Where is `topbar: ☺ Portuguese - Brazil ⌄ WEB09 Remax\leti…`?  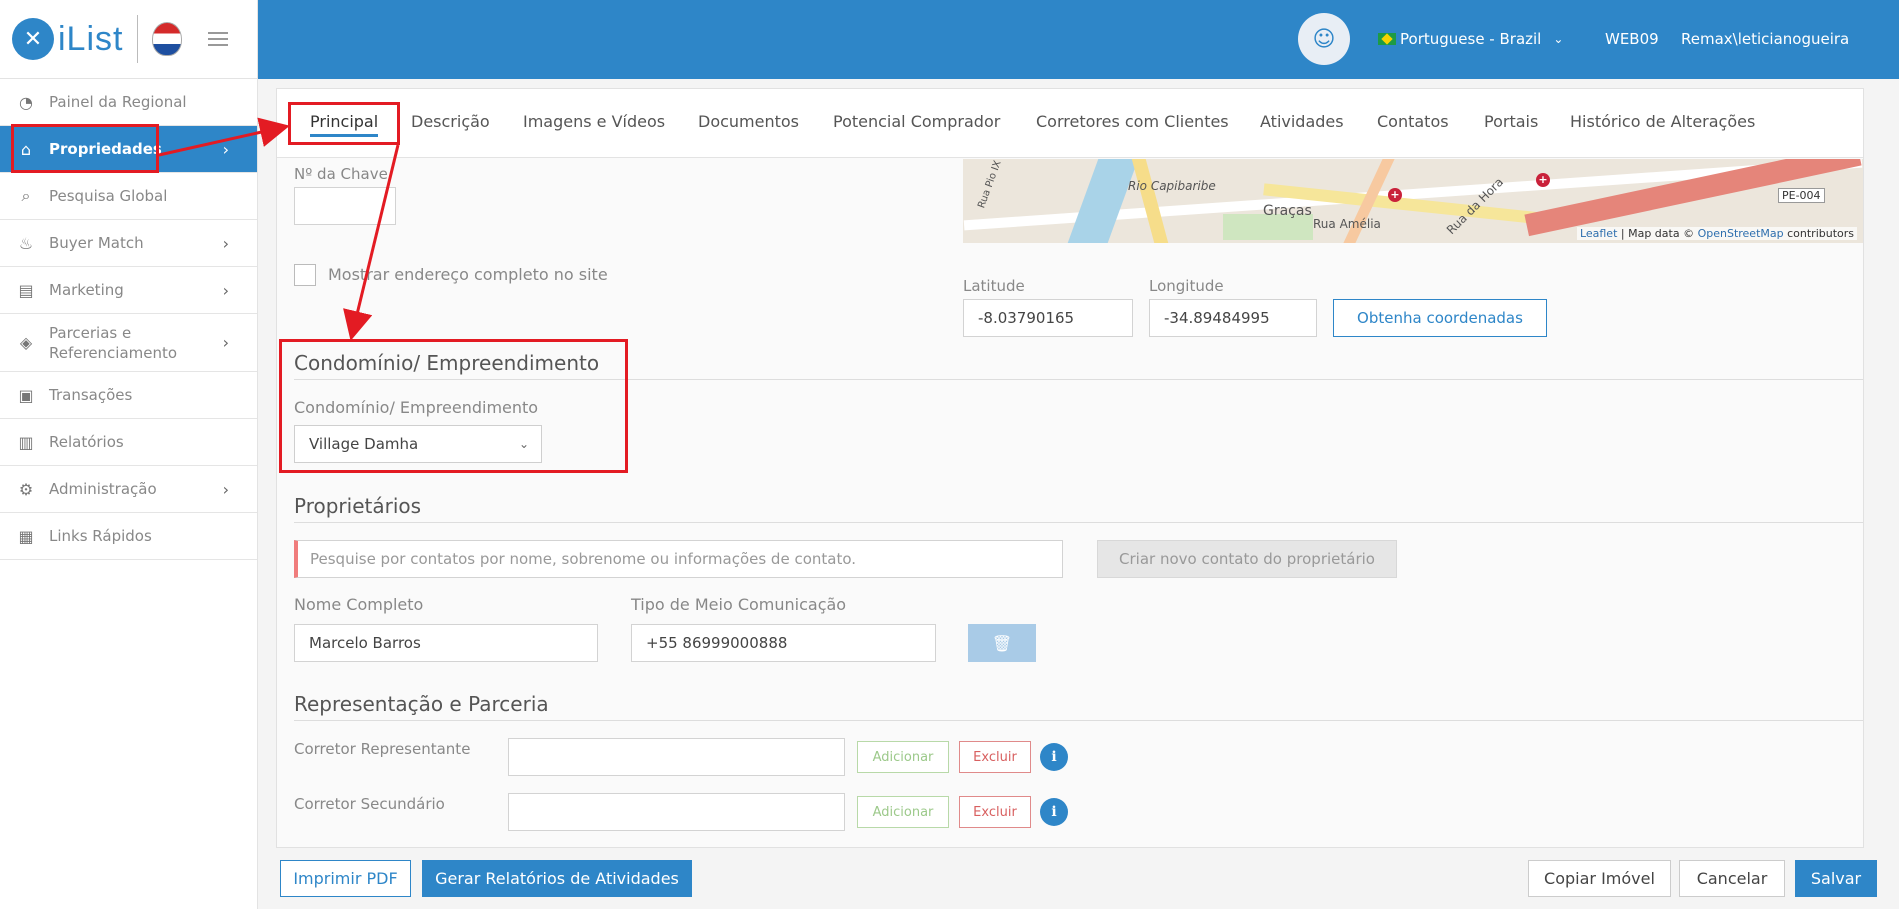
topbar: ☺ Portuguese - Brazil ⌄ WEB09 Remax\leti… is located at coordinates (1078, 39).